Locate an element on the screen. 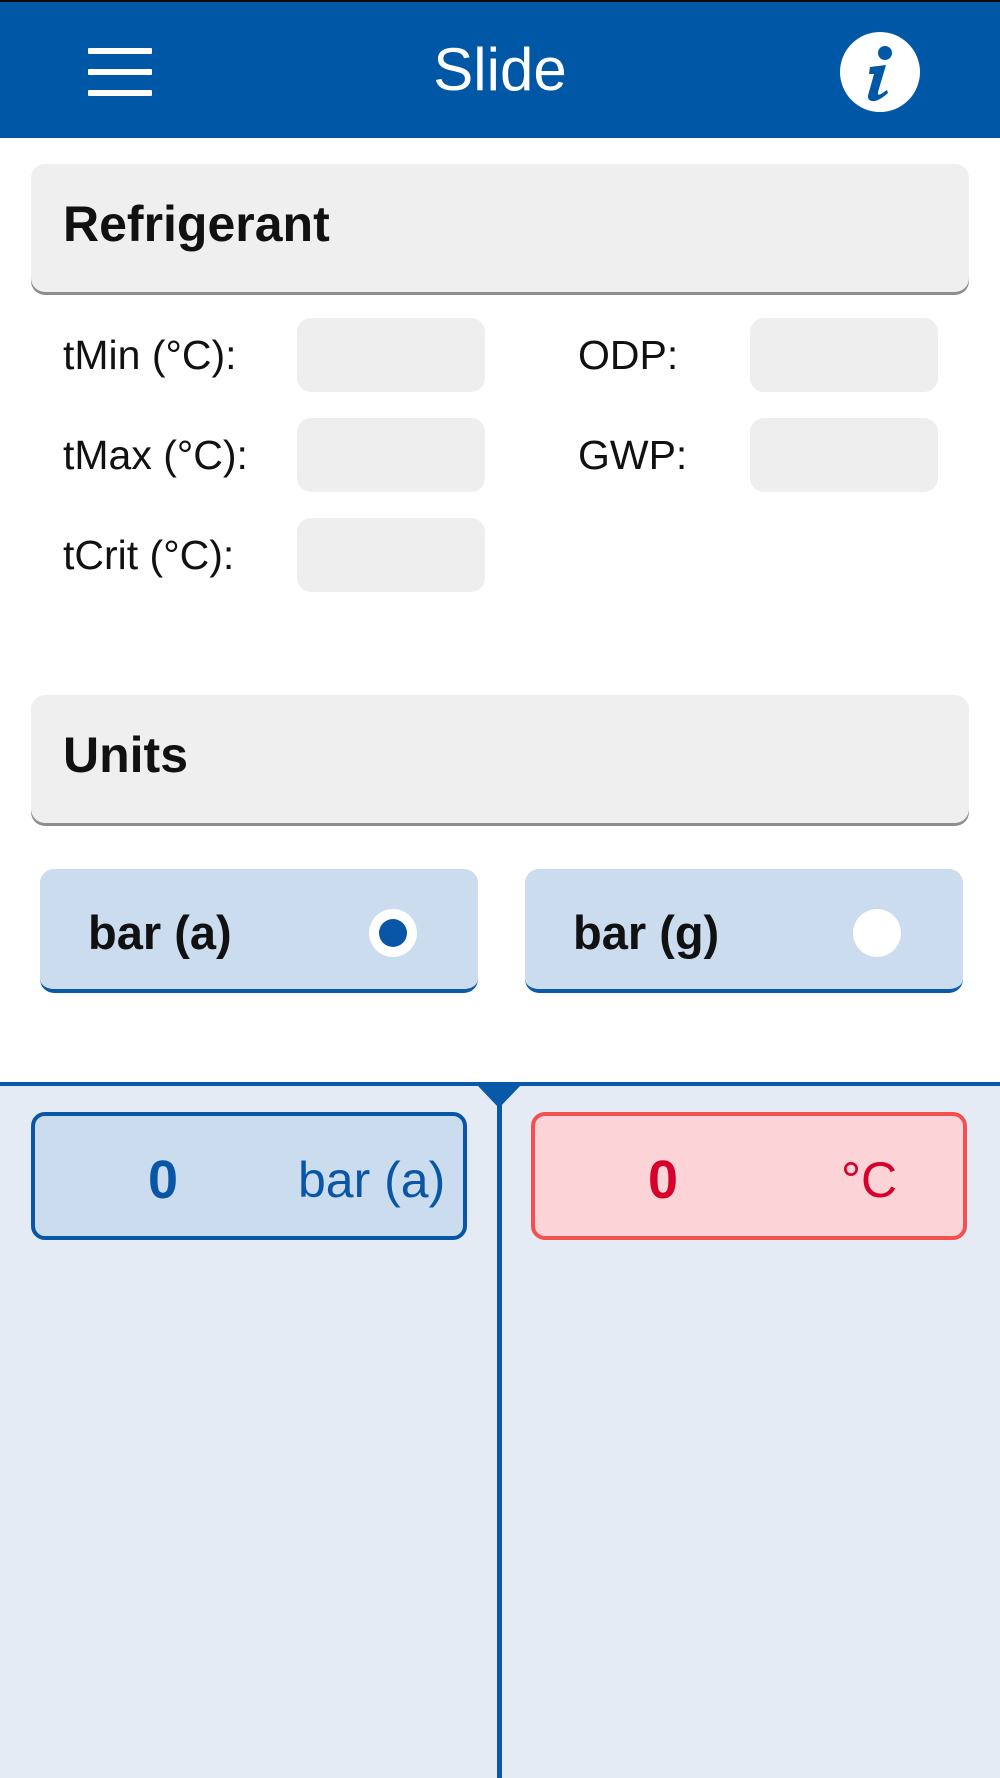 This screenshot has width=1000, height=1778. refrigerant-section-header: Refrigerant is located at coordinates (500, 228).